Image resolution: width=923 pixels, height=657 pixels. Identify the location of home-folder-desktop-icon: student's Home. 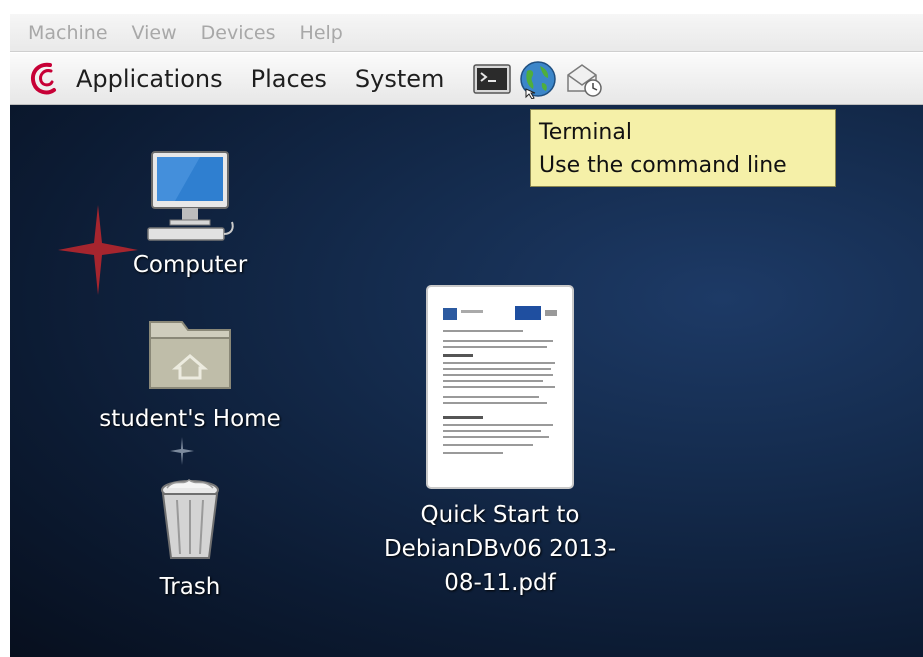
(190, 374).